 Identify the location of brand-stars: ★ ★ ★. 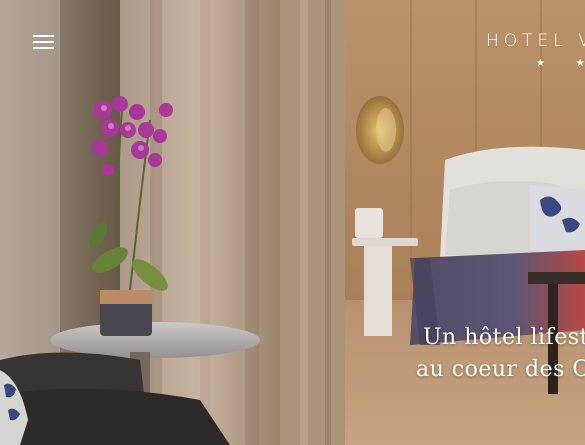
(560, 63).